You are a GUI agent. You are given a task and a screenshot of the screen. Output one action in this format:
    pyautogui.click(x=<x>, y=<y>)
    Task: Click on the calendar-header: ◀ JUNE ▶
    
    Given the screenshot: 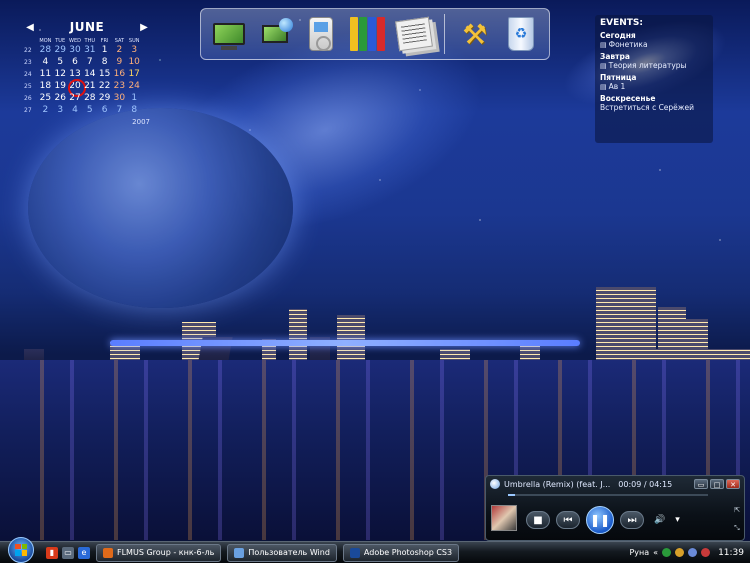 What is the action you would take?
    pyautogui.click(x=87, y=27)
    